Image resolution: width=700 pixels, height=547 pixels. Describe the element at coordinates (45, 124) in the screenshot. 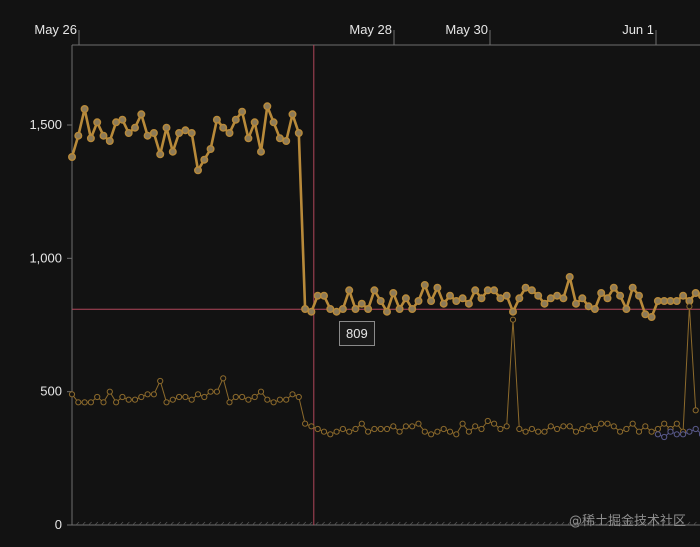

I see `y-tick-label: 1,500` at that location.